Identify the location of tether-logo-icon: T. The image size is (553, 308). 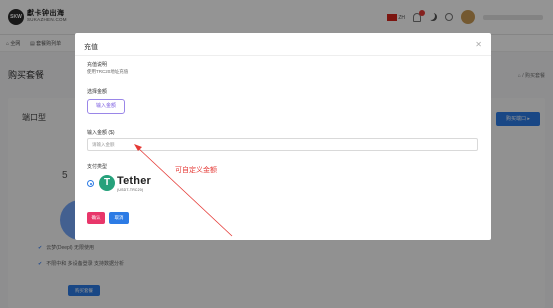
(107, 183).